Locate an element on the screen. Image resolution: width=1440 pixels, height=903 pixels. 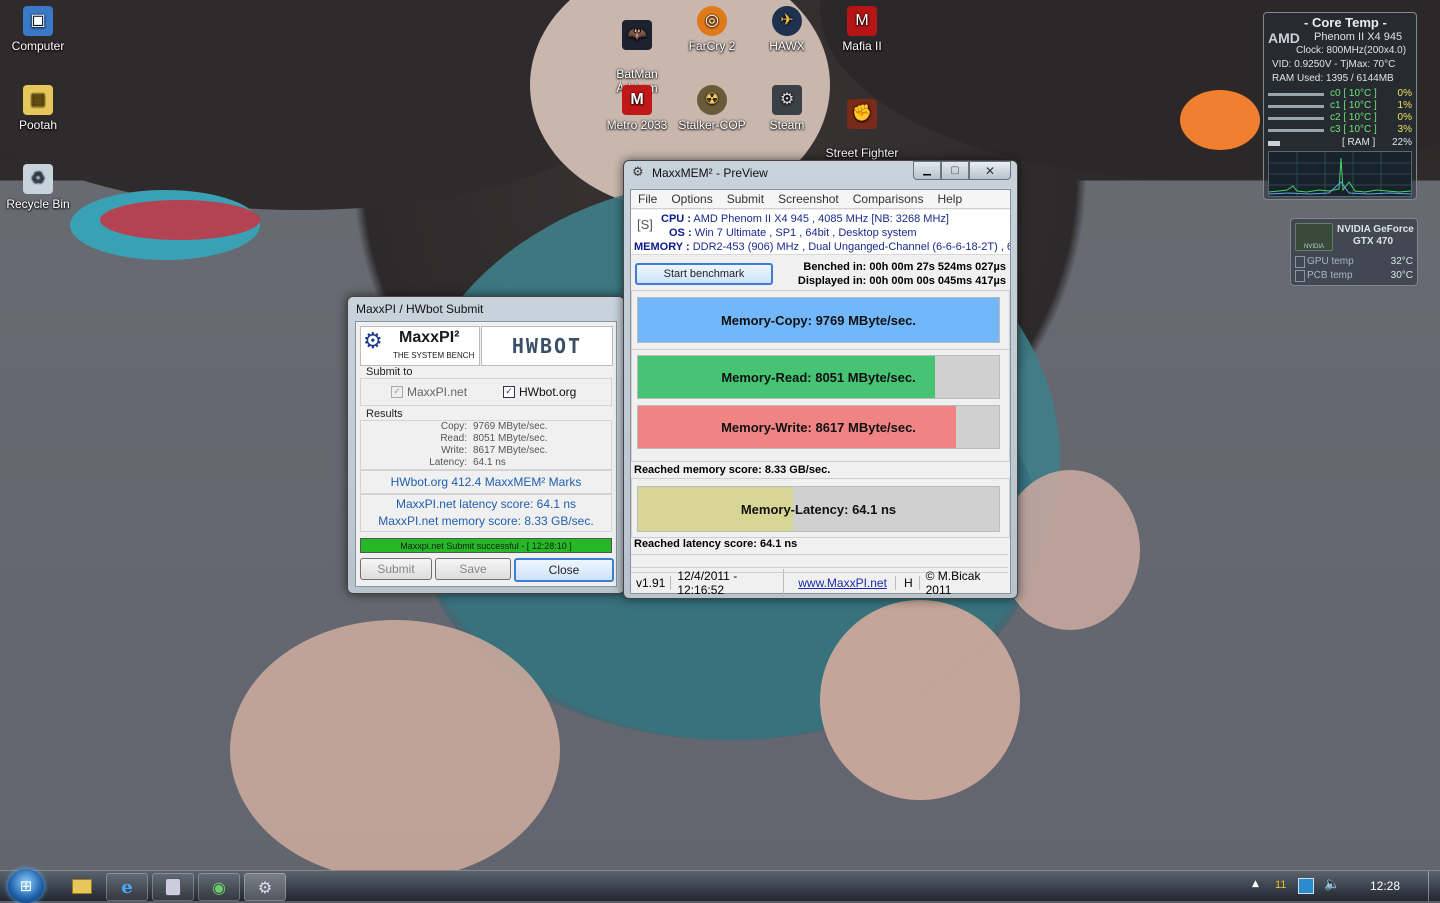
menu-screenshot: Screenshot is located at coordinates (808, 199).